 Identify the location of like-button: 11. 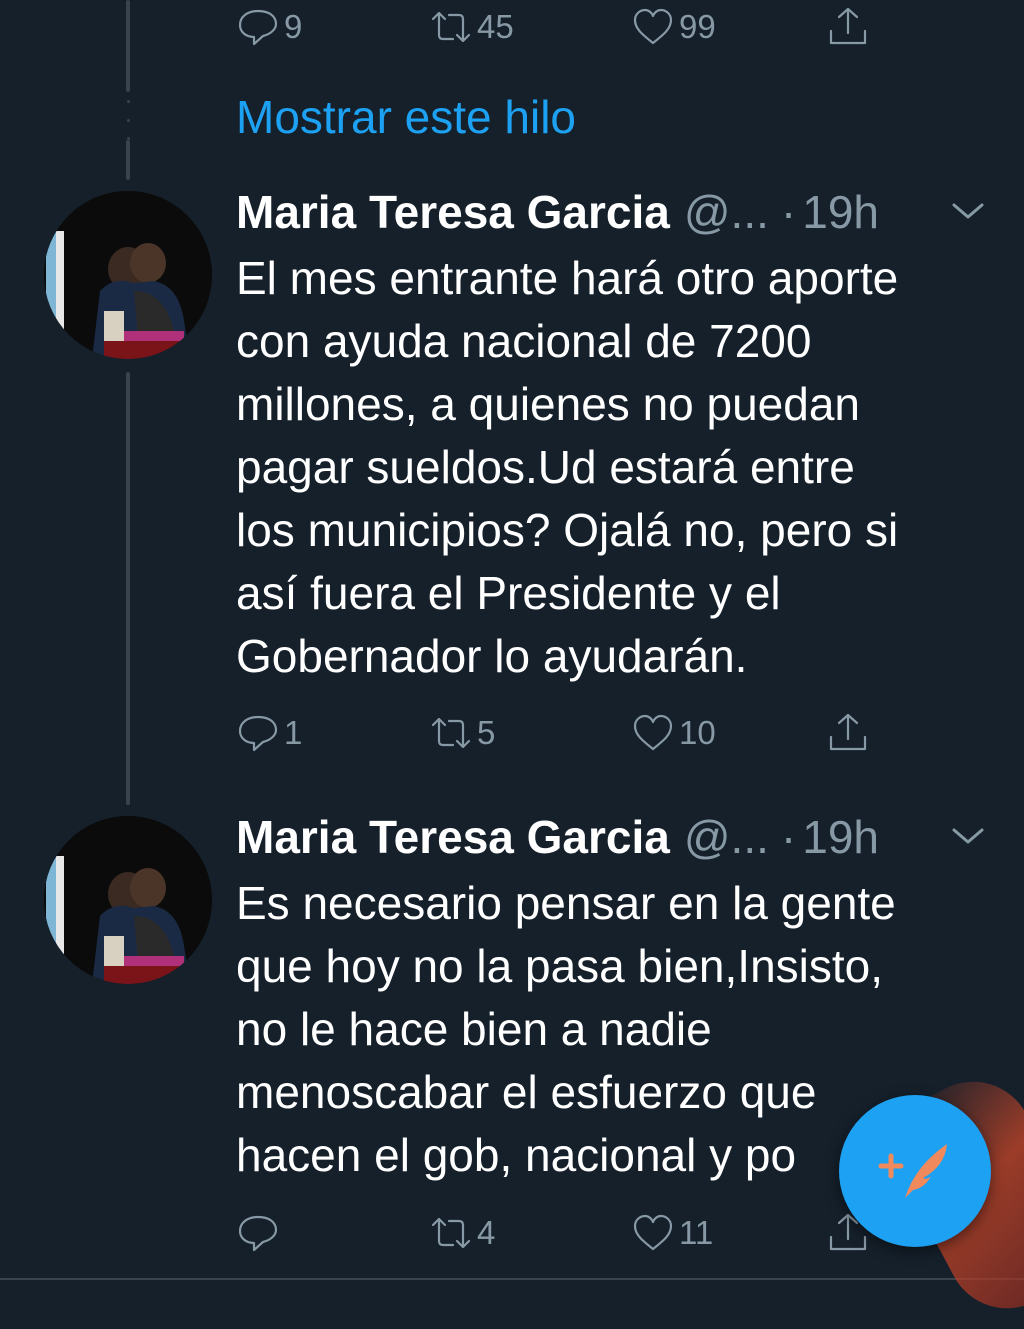
(672, 1233).